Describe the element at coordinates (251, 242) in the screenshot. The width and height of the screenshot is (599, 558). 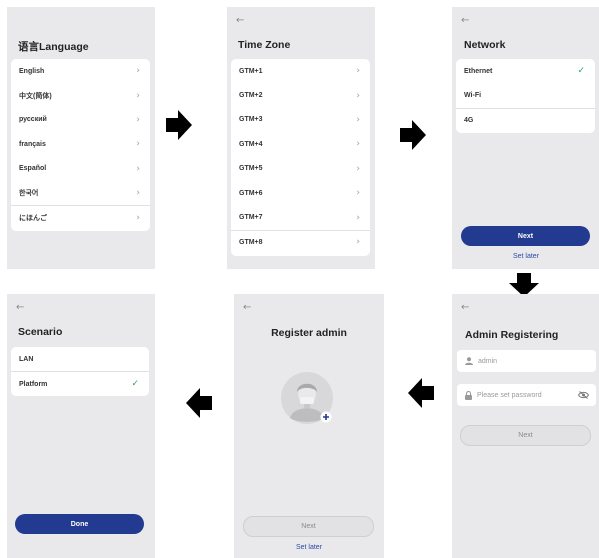
I see `timezone-label: GTM+8` at that location.